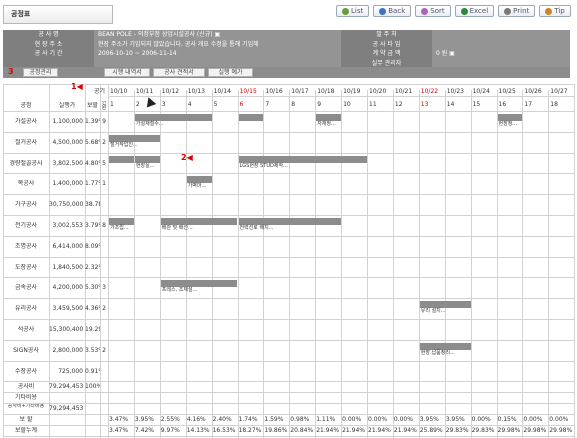  I want to click on info-label: 발 주 처, so click(386, 35).